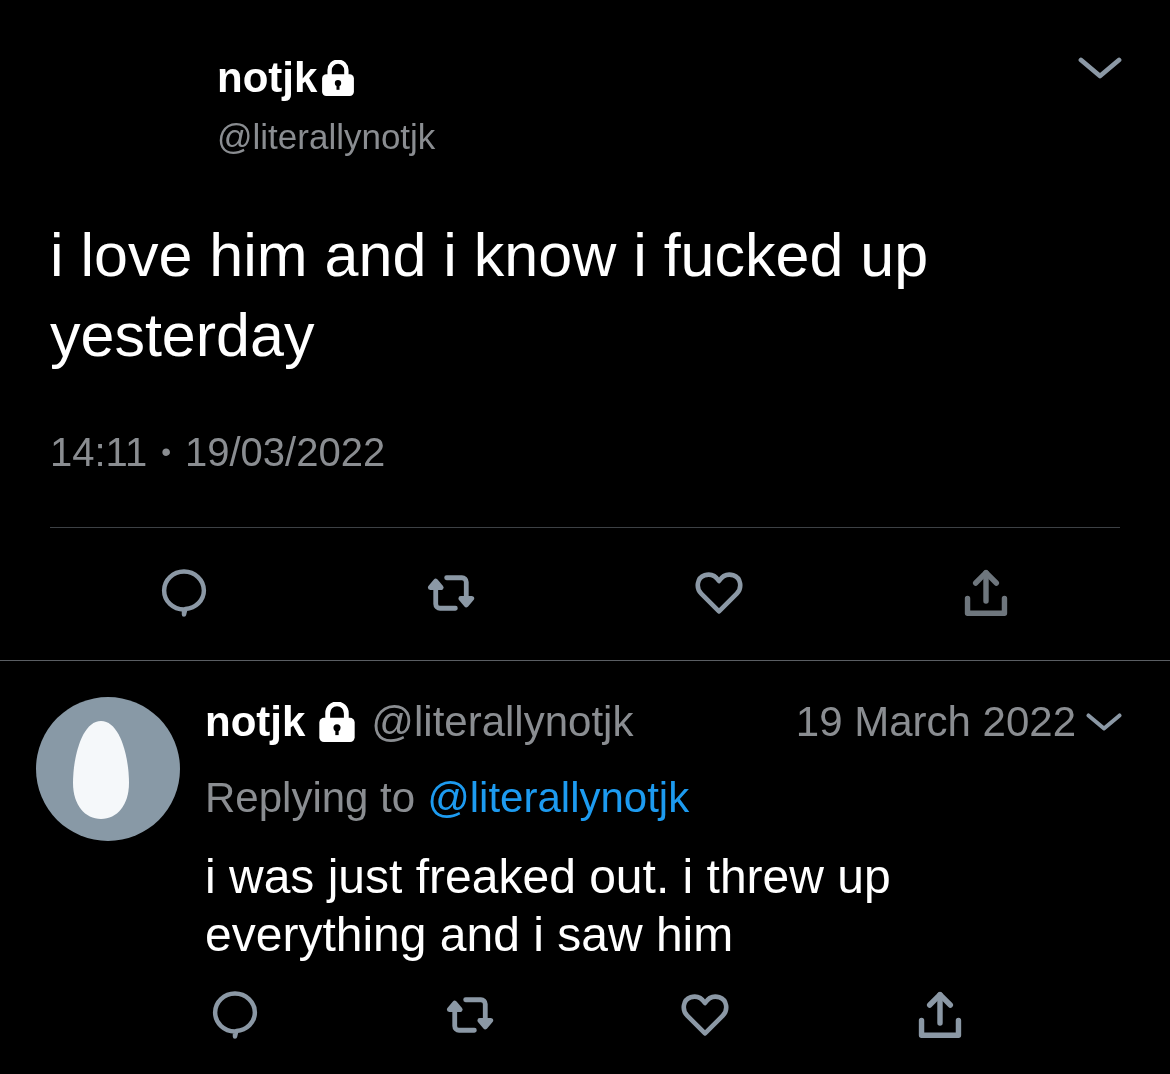 The height and width of the screenshot is (1074, 1170). What do you see at coordinates (558, 798) in the screenshot?
I see `mention-link: @literallynotjk` at bounding box center [558, 798].